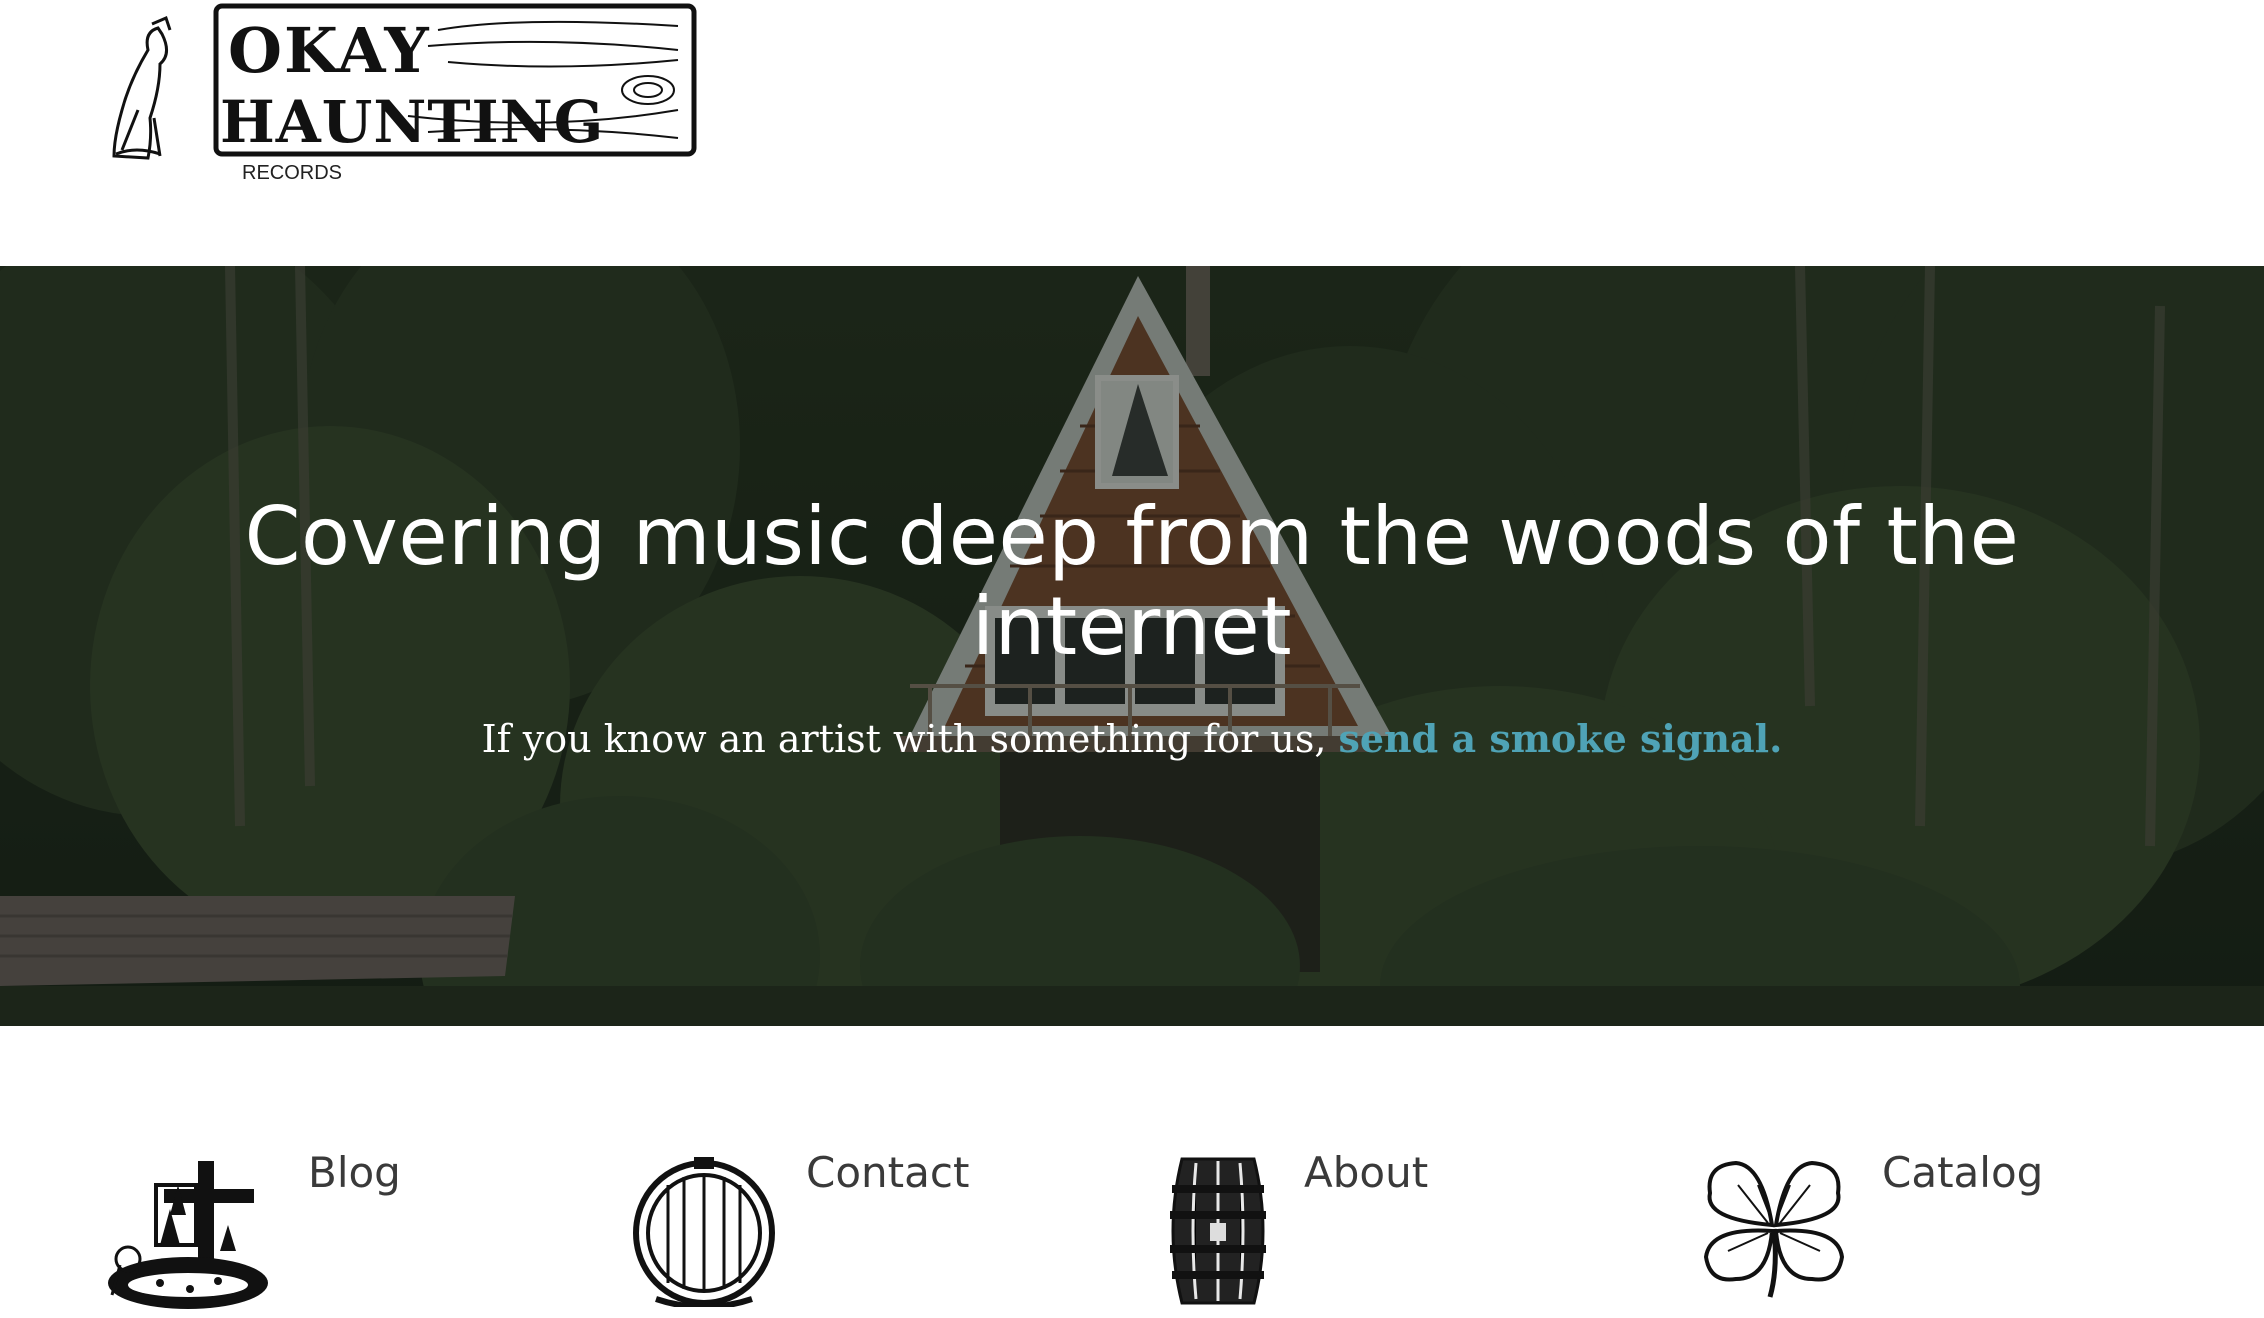 The height and width of the screenshot is (1318, 2264). I want to click on nav-card-contact: Contact, so click(882, 1209).